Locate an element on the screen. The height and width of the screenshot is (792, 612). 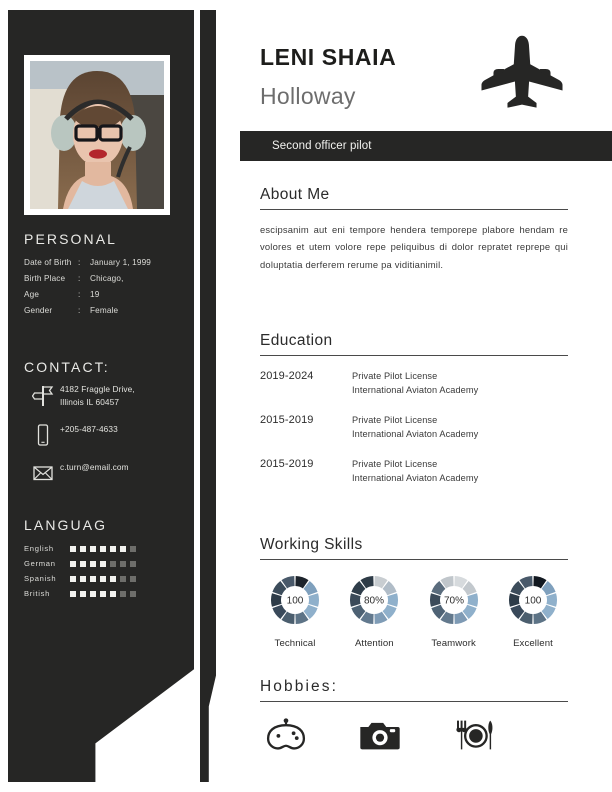
list-item: Gender : Female is located at coordinates (104, 311).